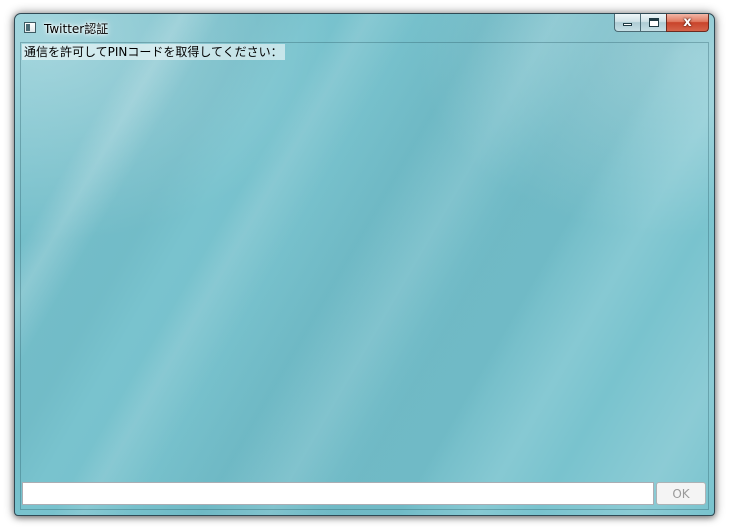  I want to click on caption-buttons: x, so click(661, 23).